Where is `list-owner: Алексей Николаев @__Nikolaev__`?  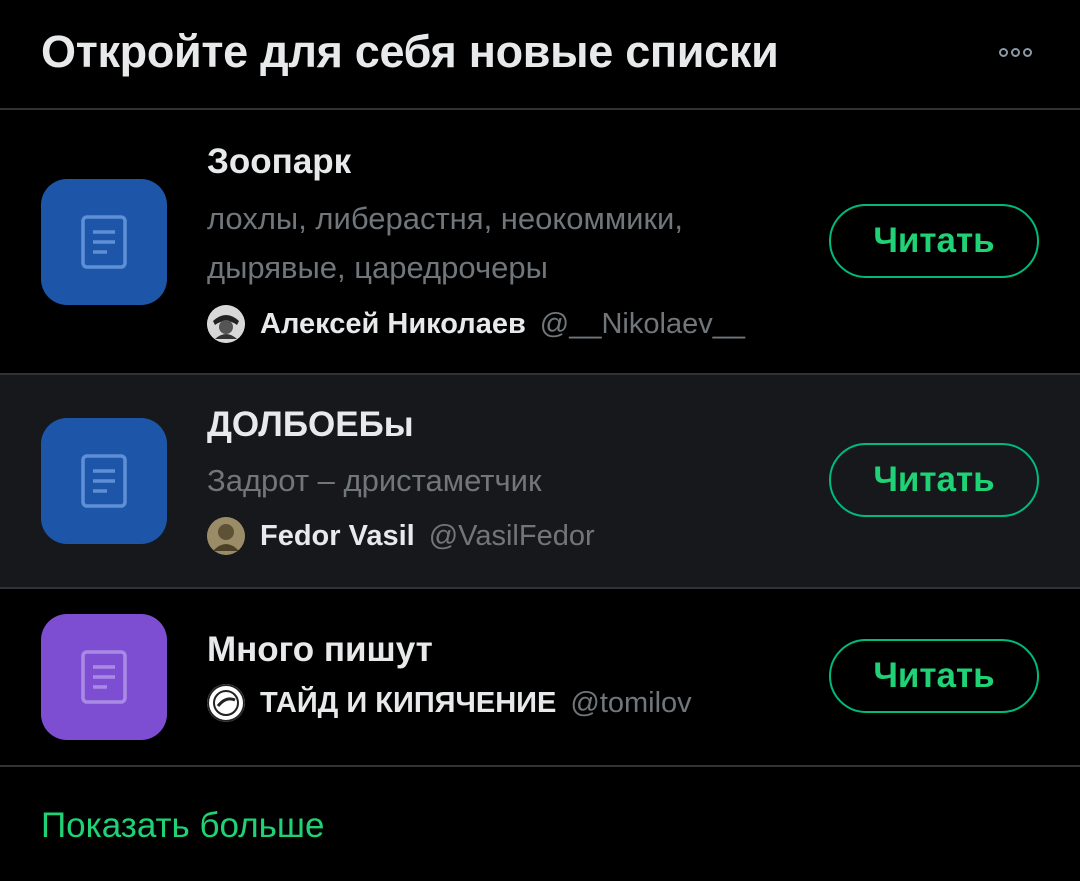 list-owner: Алексей Николаев @__Nikolaev__ is located at coordinates (476, 324).